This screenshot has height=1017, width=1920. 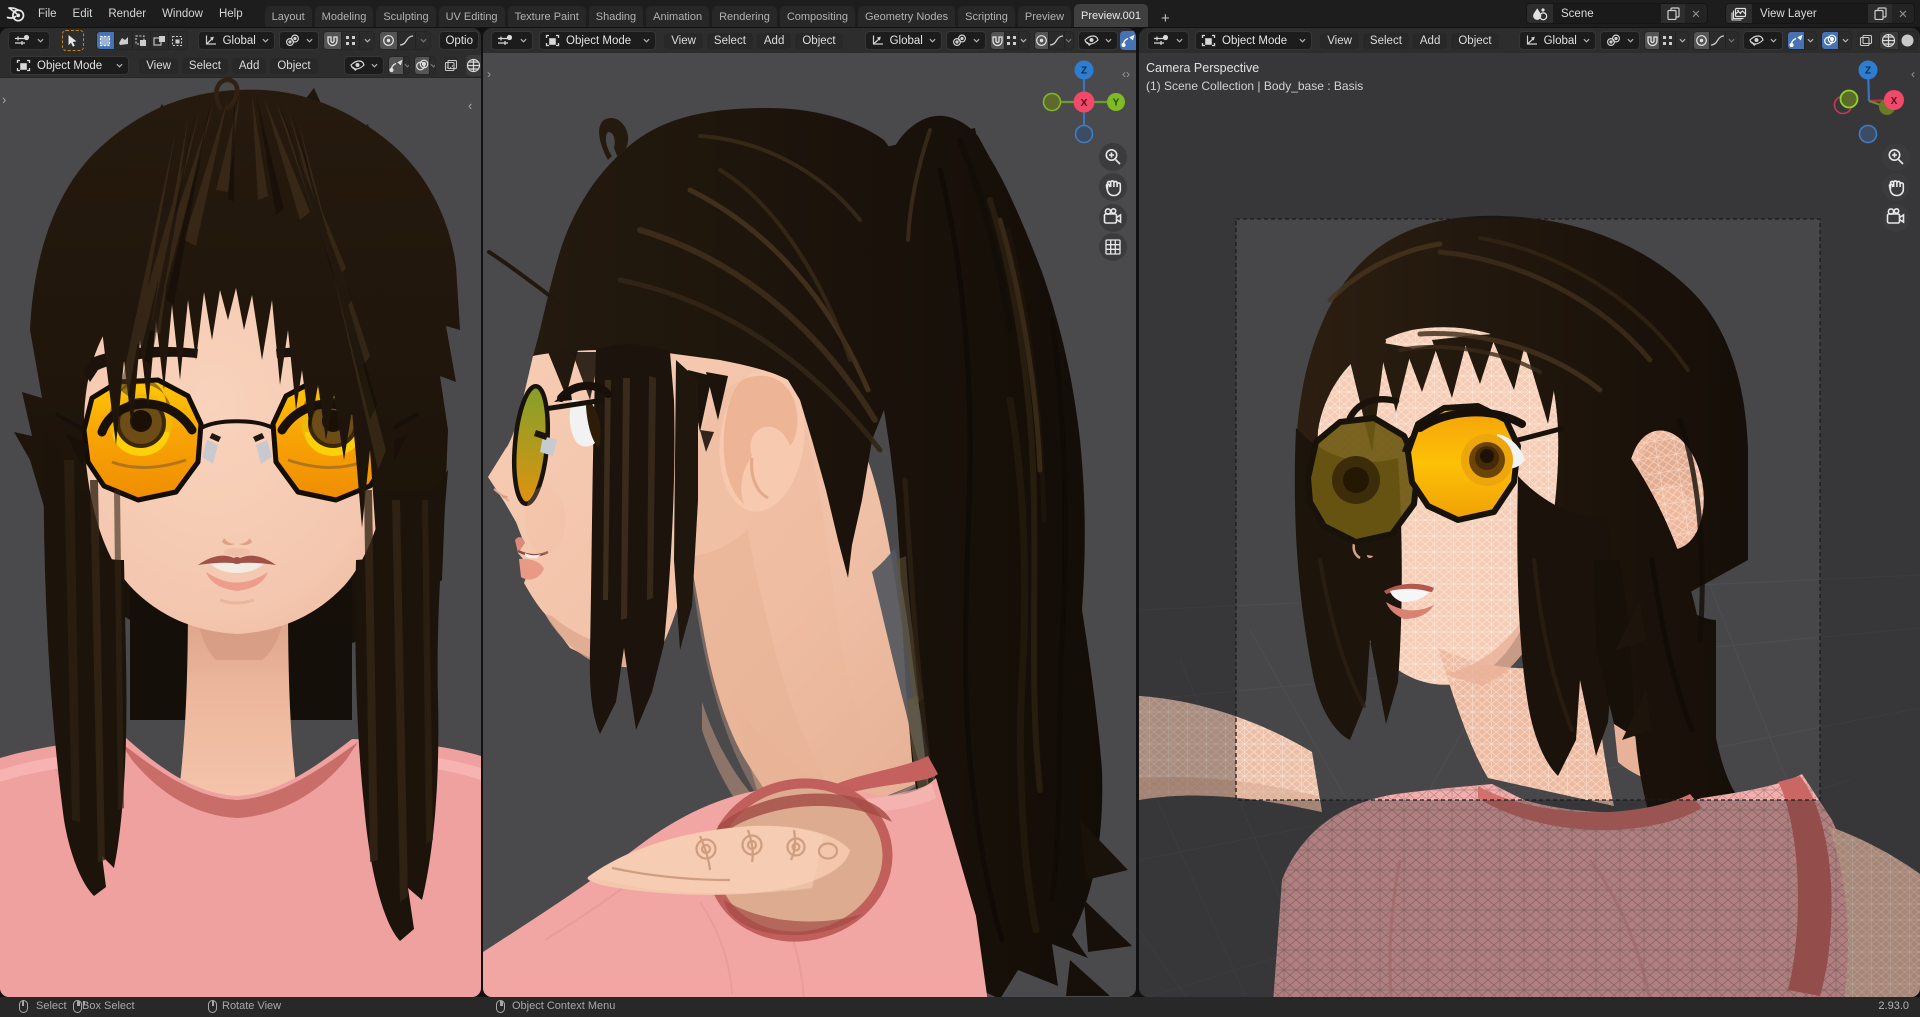 I want to click on svg-text: Camera Perspective, so click(x=1202, y=68).